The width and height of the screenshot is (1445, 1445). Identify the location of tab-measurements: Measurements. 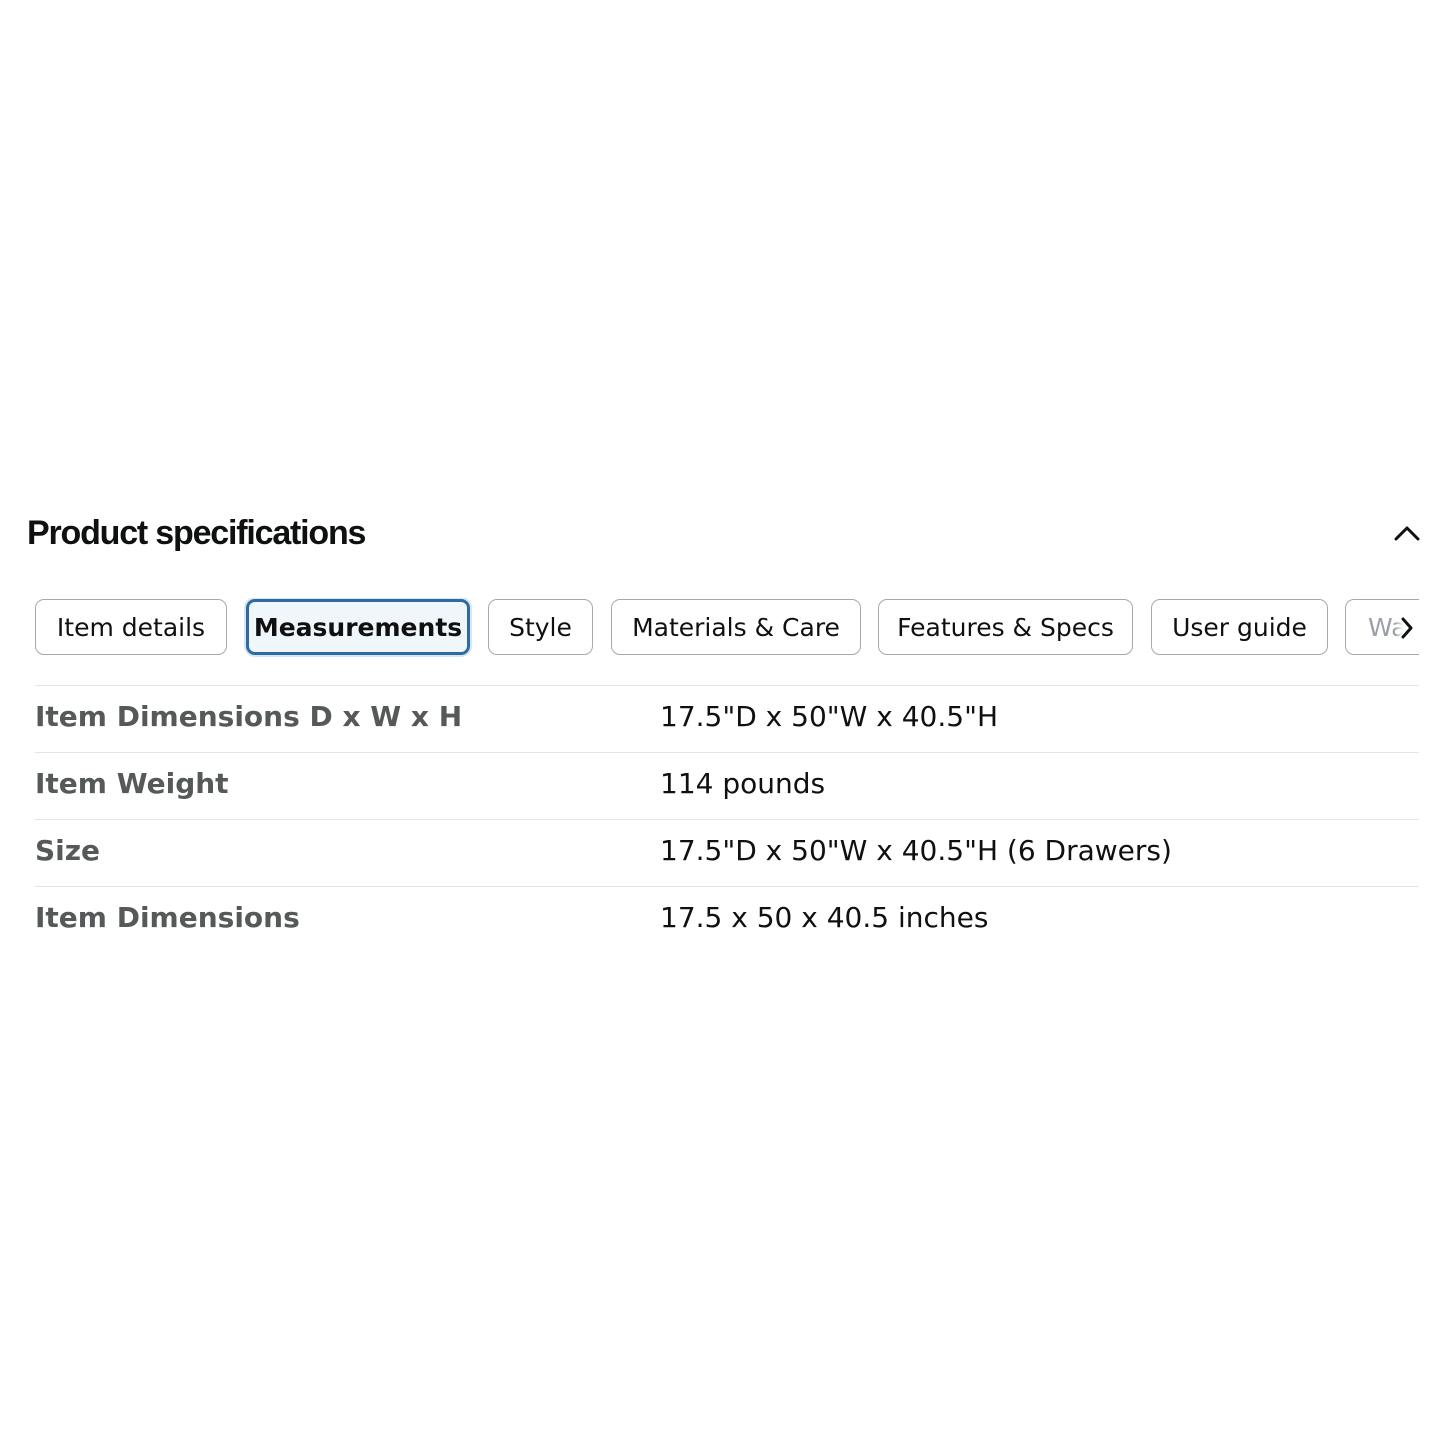
(358, 627).